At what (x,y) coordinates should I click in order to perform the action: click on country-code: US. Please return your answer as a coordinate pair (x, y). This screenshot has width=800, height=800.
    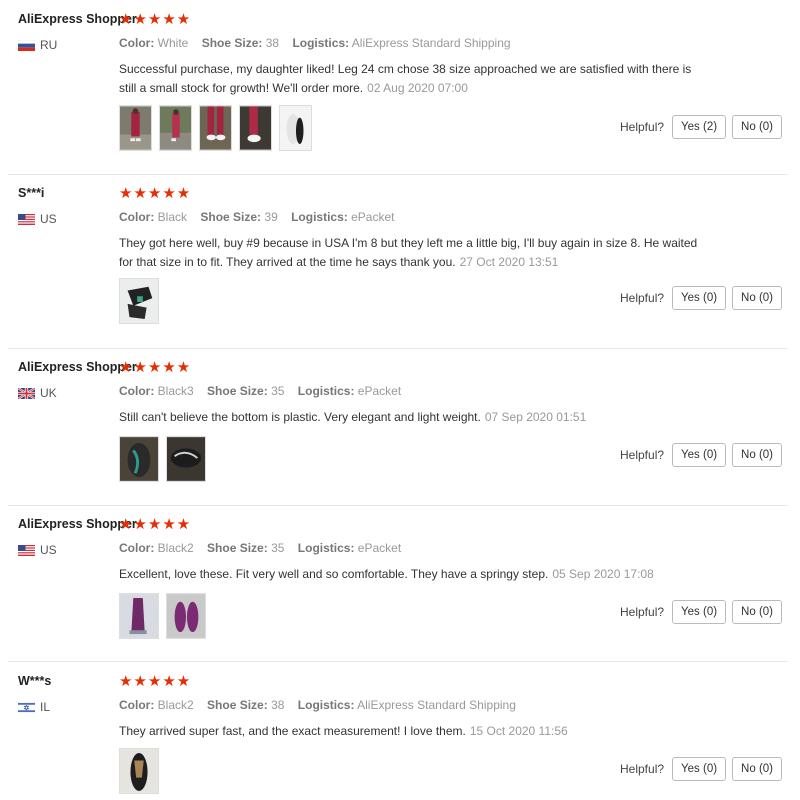
    Looking at the image, I should click on (48, 550).